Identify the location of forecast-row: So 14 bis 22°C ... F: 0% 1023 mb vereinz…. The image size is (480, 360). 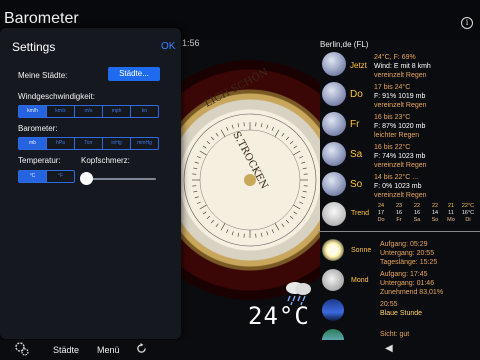
(399, 186).